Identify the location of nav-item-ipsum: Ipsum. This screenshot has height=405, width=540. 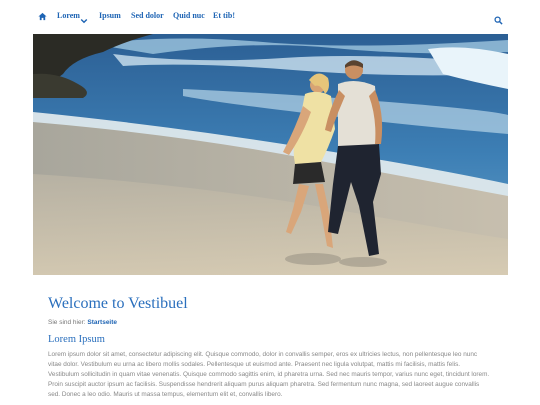
(110, 16).